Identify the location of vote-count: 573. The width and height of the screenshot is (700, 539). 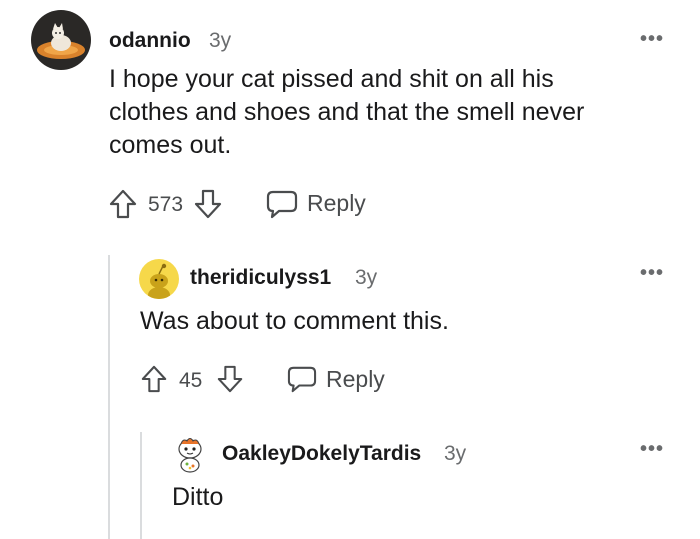
(166, 204).